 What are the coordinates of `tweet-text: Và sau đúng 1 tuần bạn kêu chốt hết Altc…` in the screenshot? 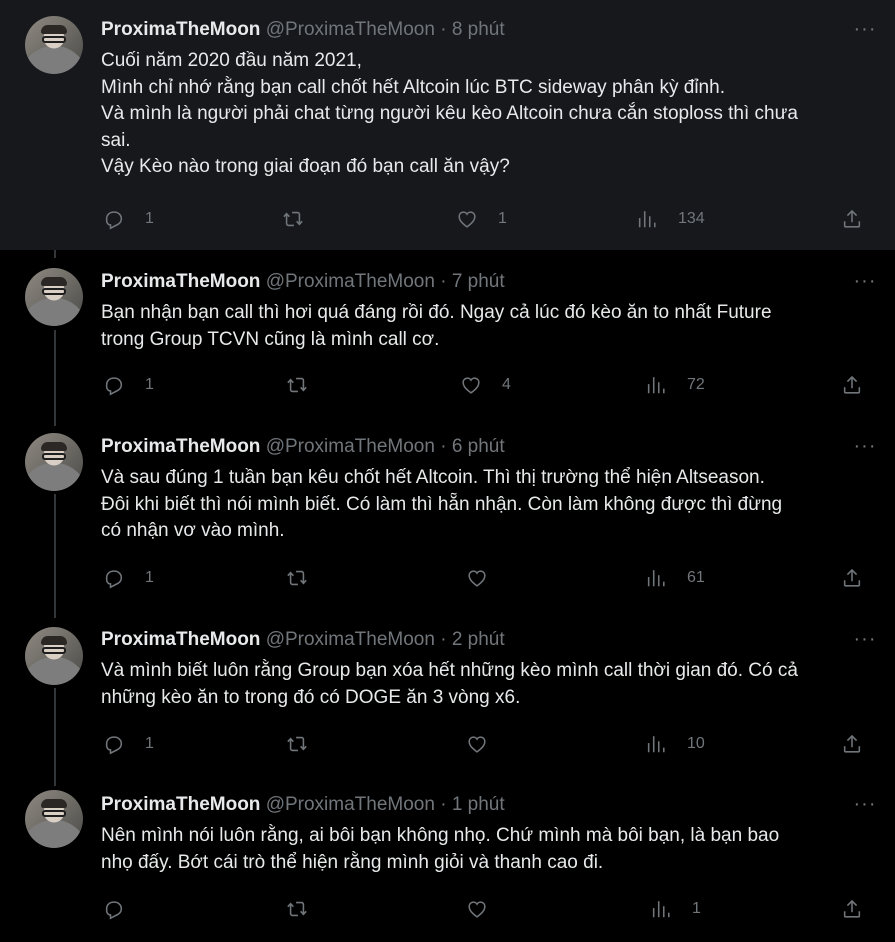 It's located at (486, 505).